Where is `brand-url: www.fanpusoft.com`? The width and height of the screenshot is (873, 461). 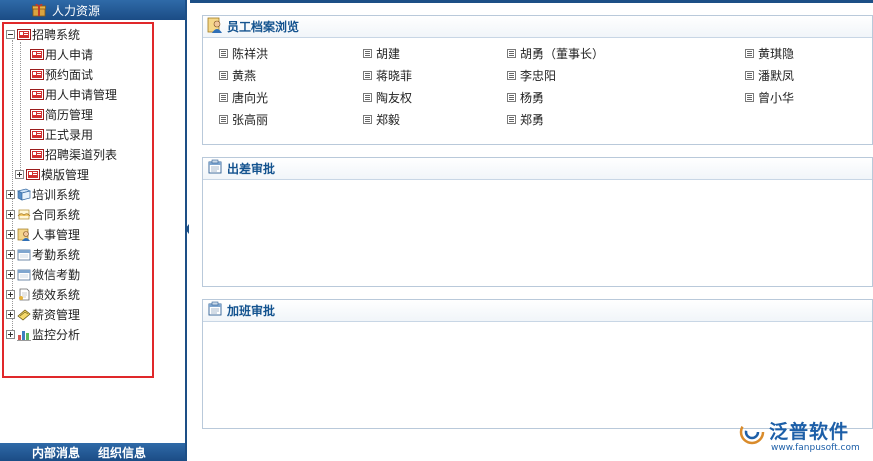
brand-url: www.fanpusoft.com is located at coordinates (815, 448).